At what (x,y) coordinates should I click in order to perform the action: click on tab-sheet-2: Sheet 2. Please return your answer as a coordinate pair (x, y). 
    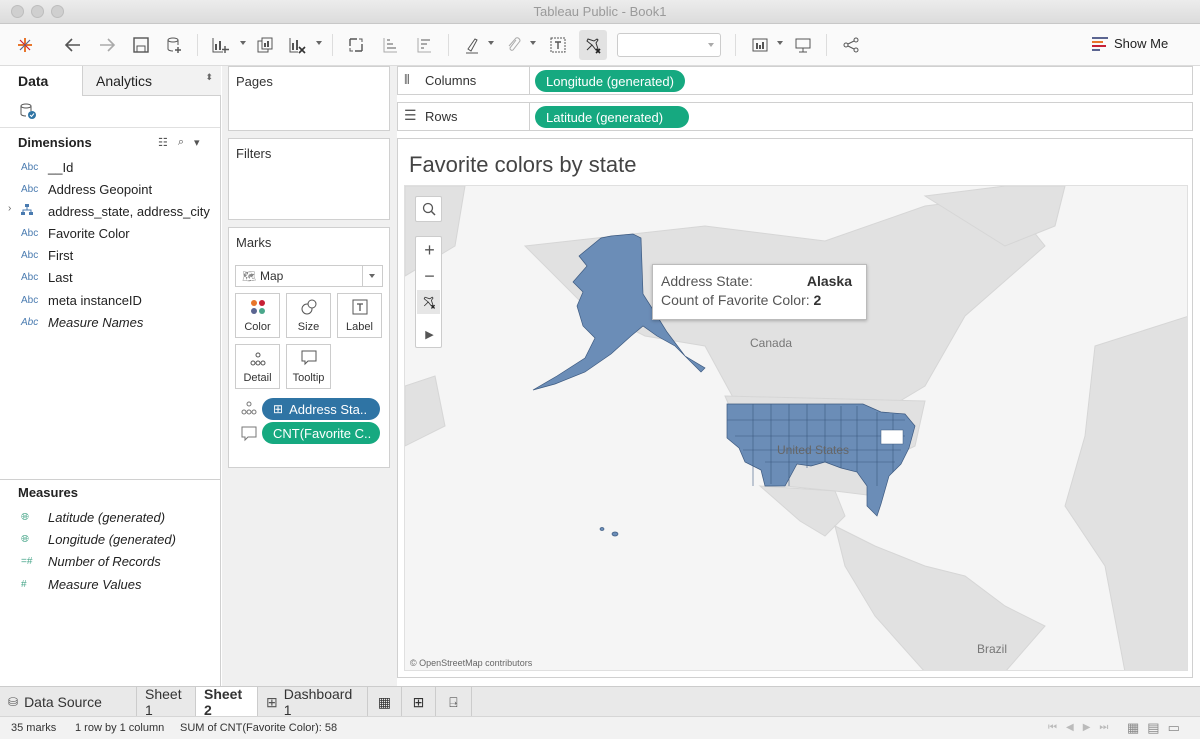
    Looking at the image, I should click on (227, 702).